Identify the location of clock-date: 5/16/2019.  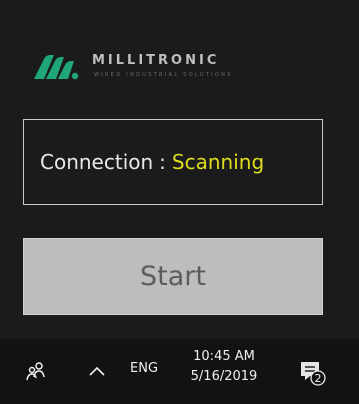
(224, 376).